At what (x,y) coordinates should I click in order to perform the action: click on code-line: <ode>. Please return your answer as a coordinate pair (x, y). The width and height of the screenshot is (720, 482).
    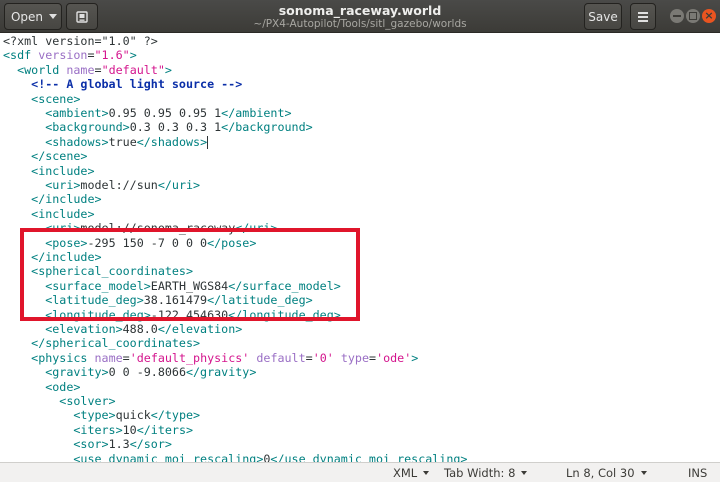
    Looking at the image, I should click on (41, 387).